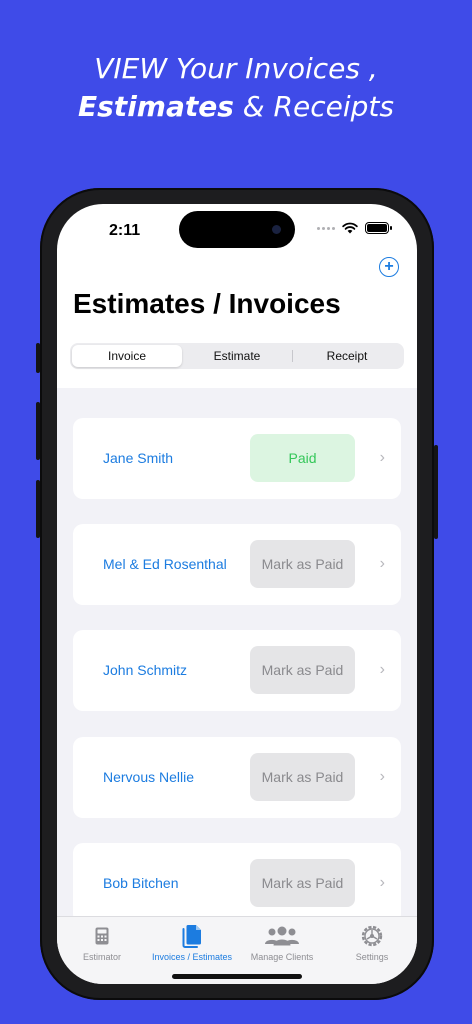 Image resolution: width=472 pixels, height=1024 pixels. I want to click on segment-estimate: Estimate, so click(237, 356).